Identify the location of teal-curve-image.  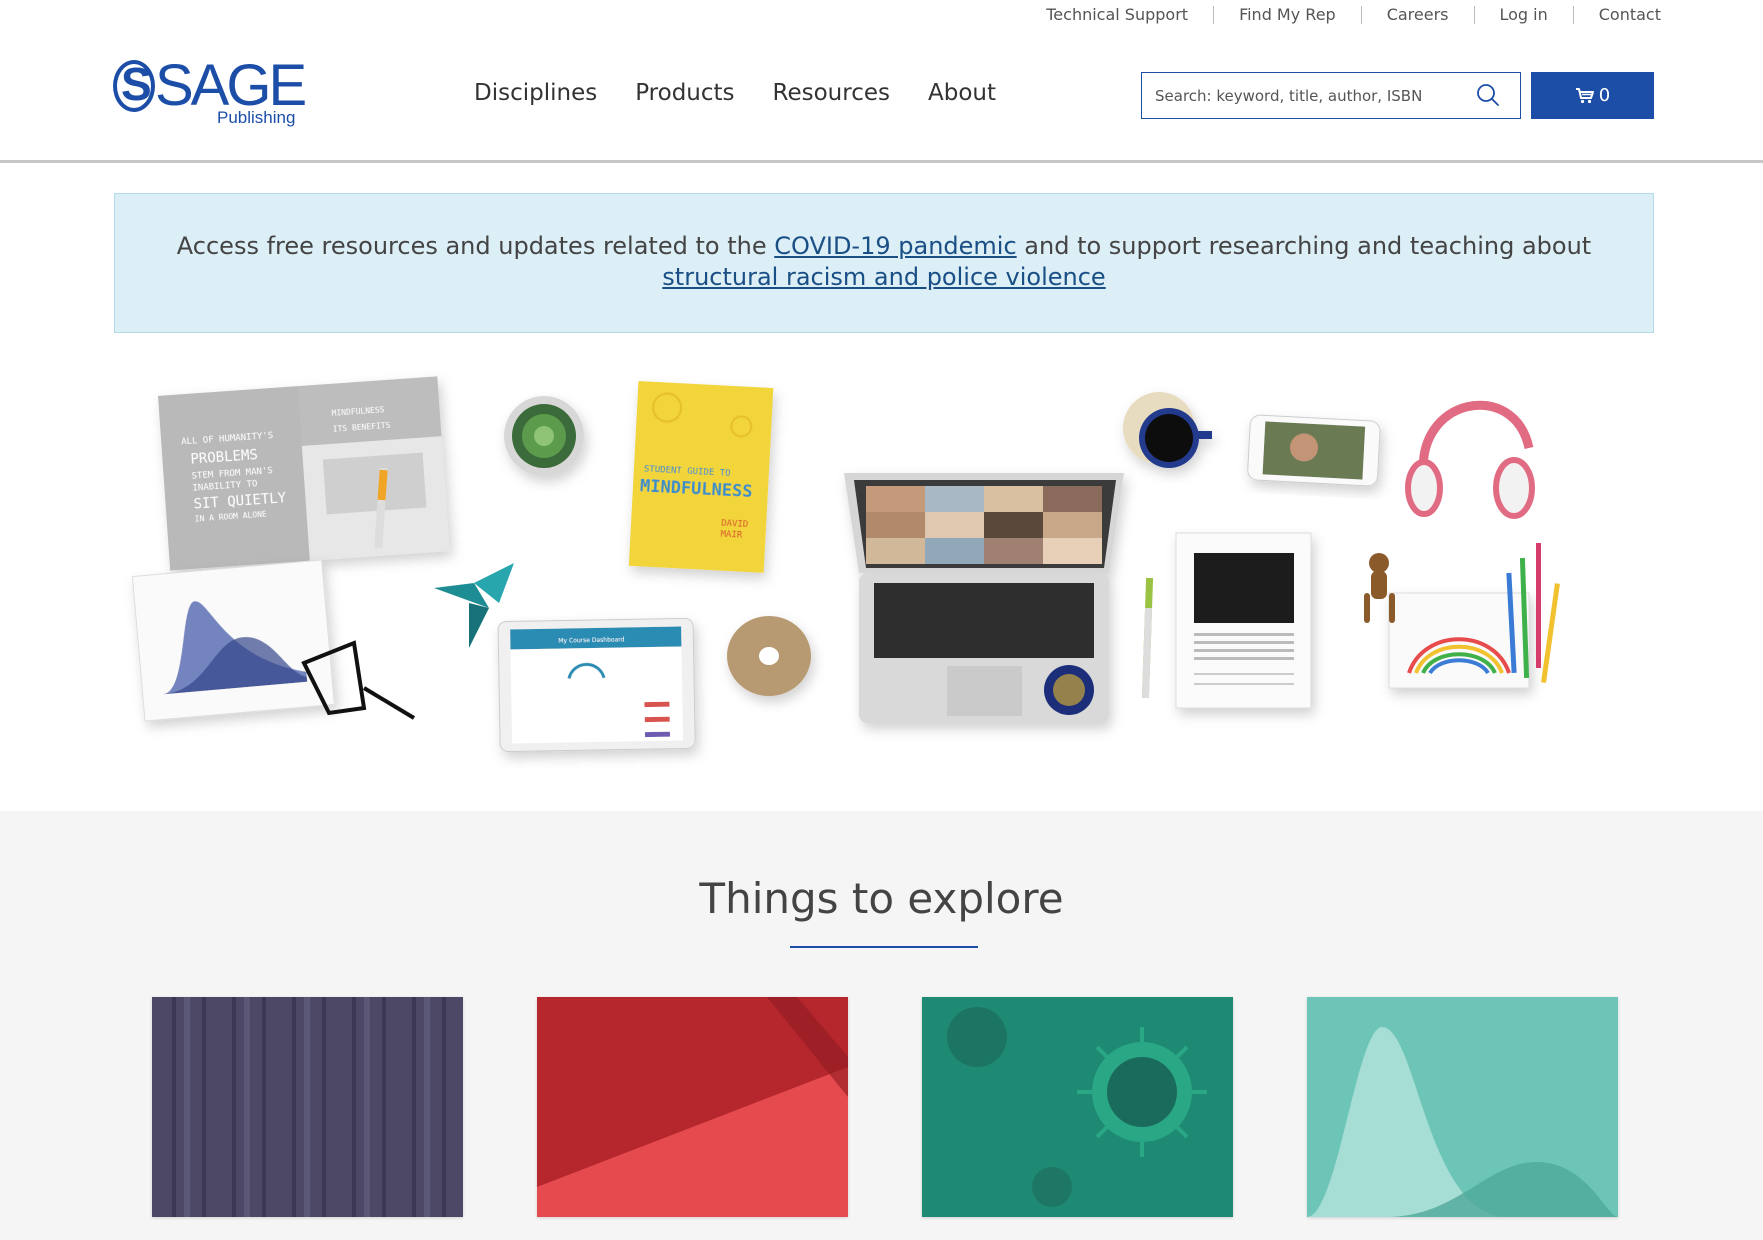
(1462, 1107).